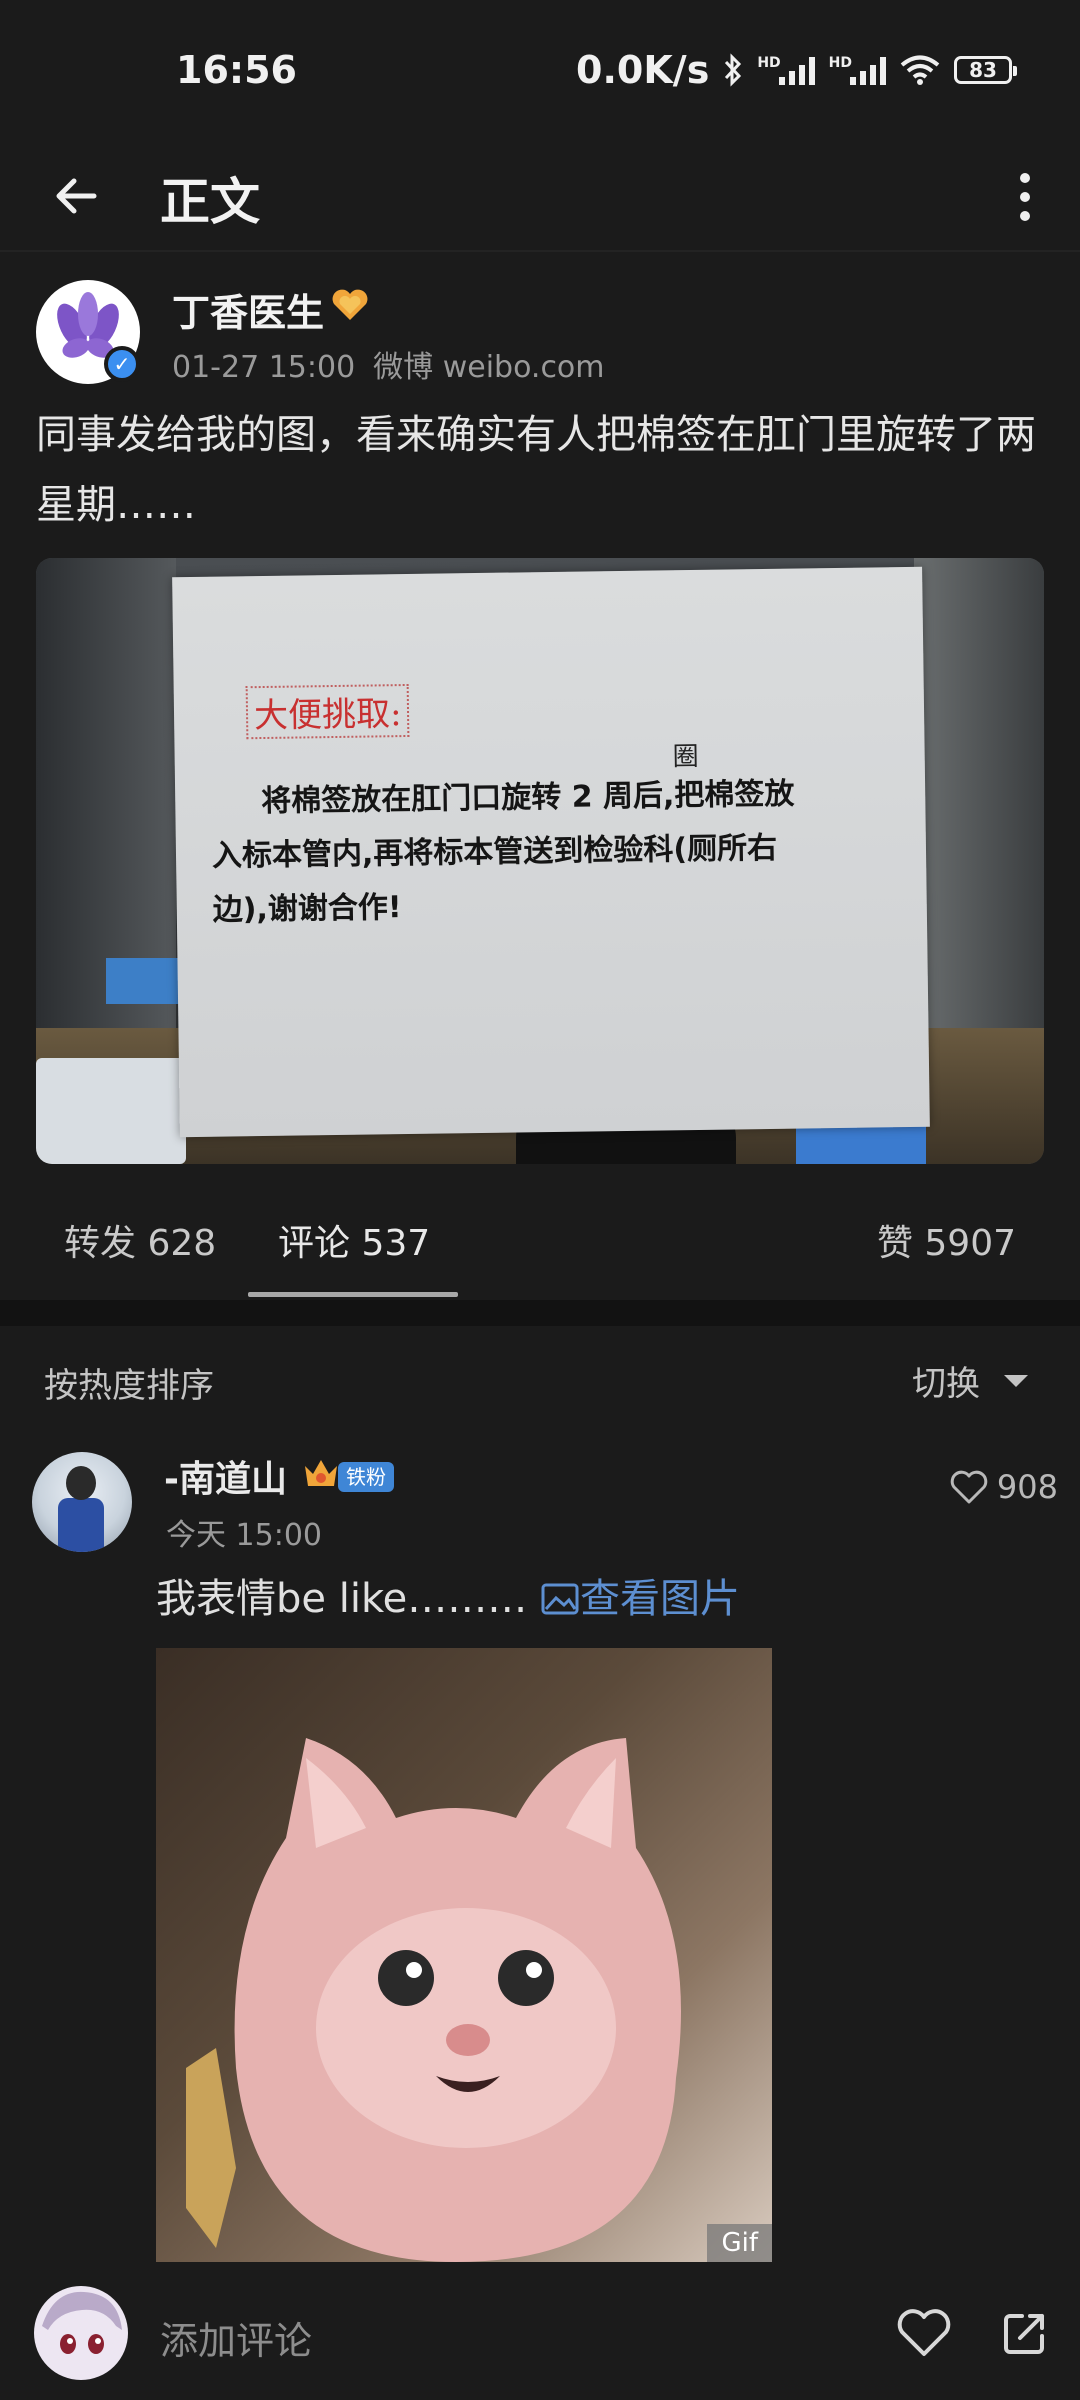  I want to click on notice-line-2: 入标本管内,再将标本管送到检验科(厕所右, so click(494, 852).